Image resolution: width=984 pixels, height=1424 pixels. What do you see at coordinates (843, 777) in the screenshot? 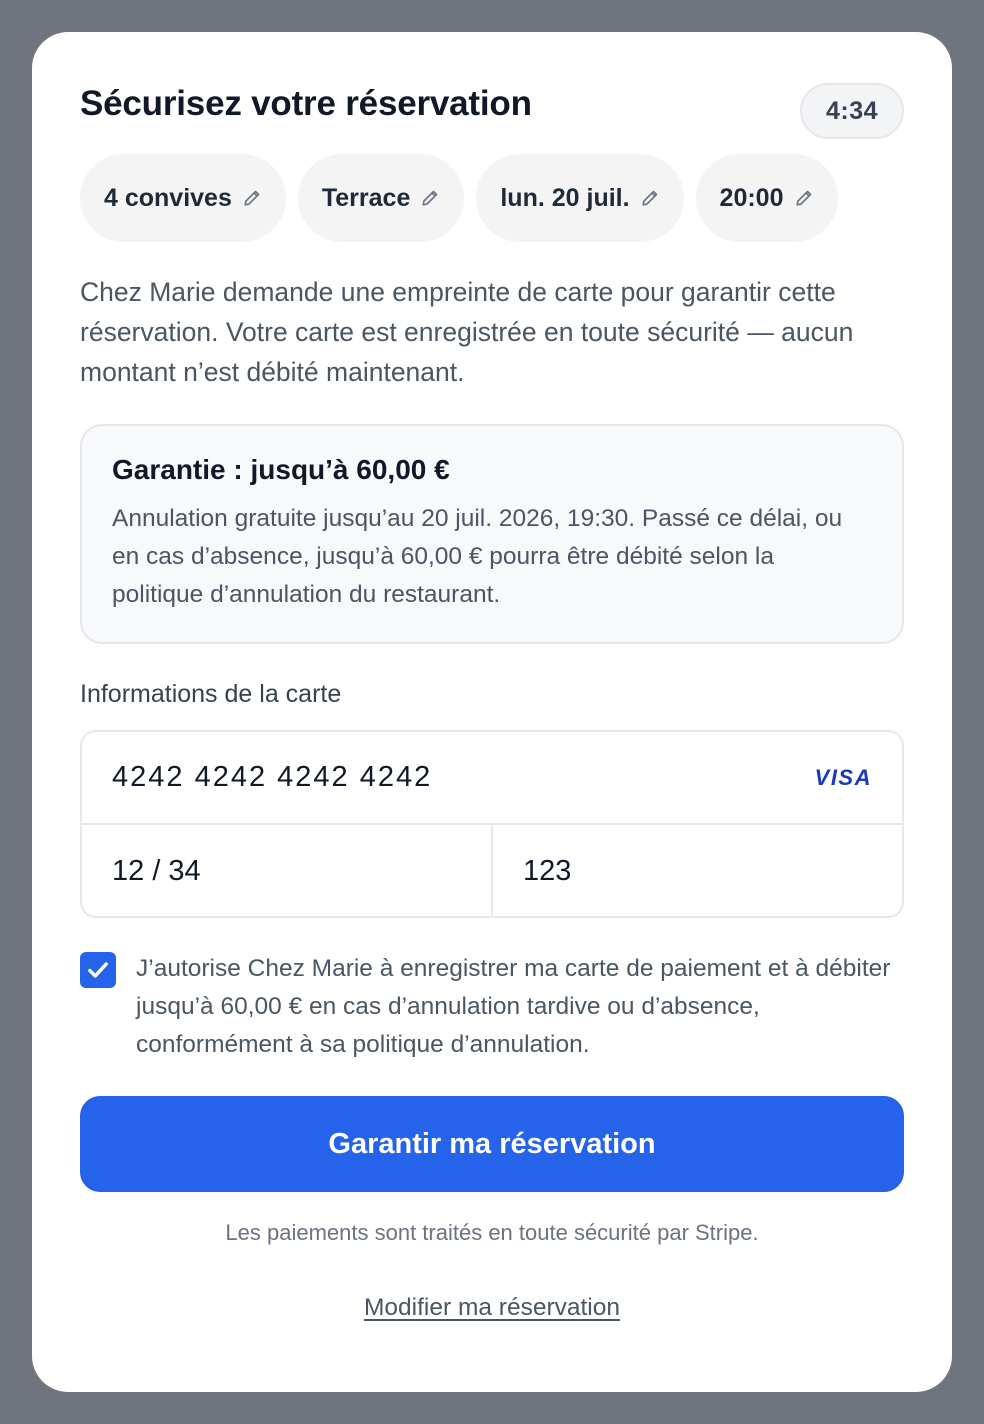
I see `visa-logo: VISA` at bounding box center [843, 777].